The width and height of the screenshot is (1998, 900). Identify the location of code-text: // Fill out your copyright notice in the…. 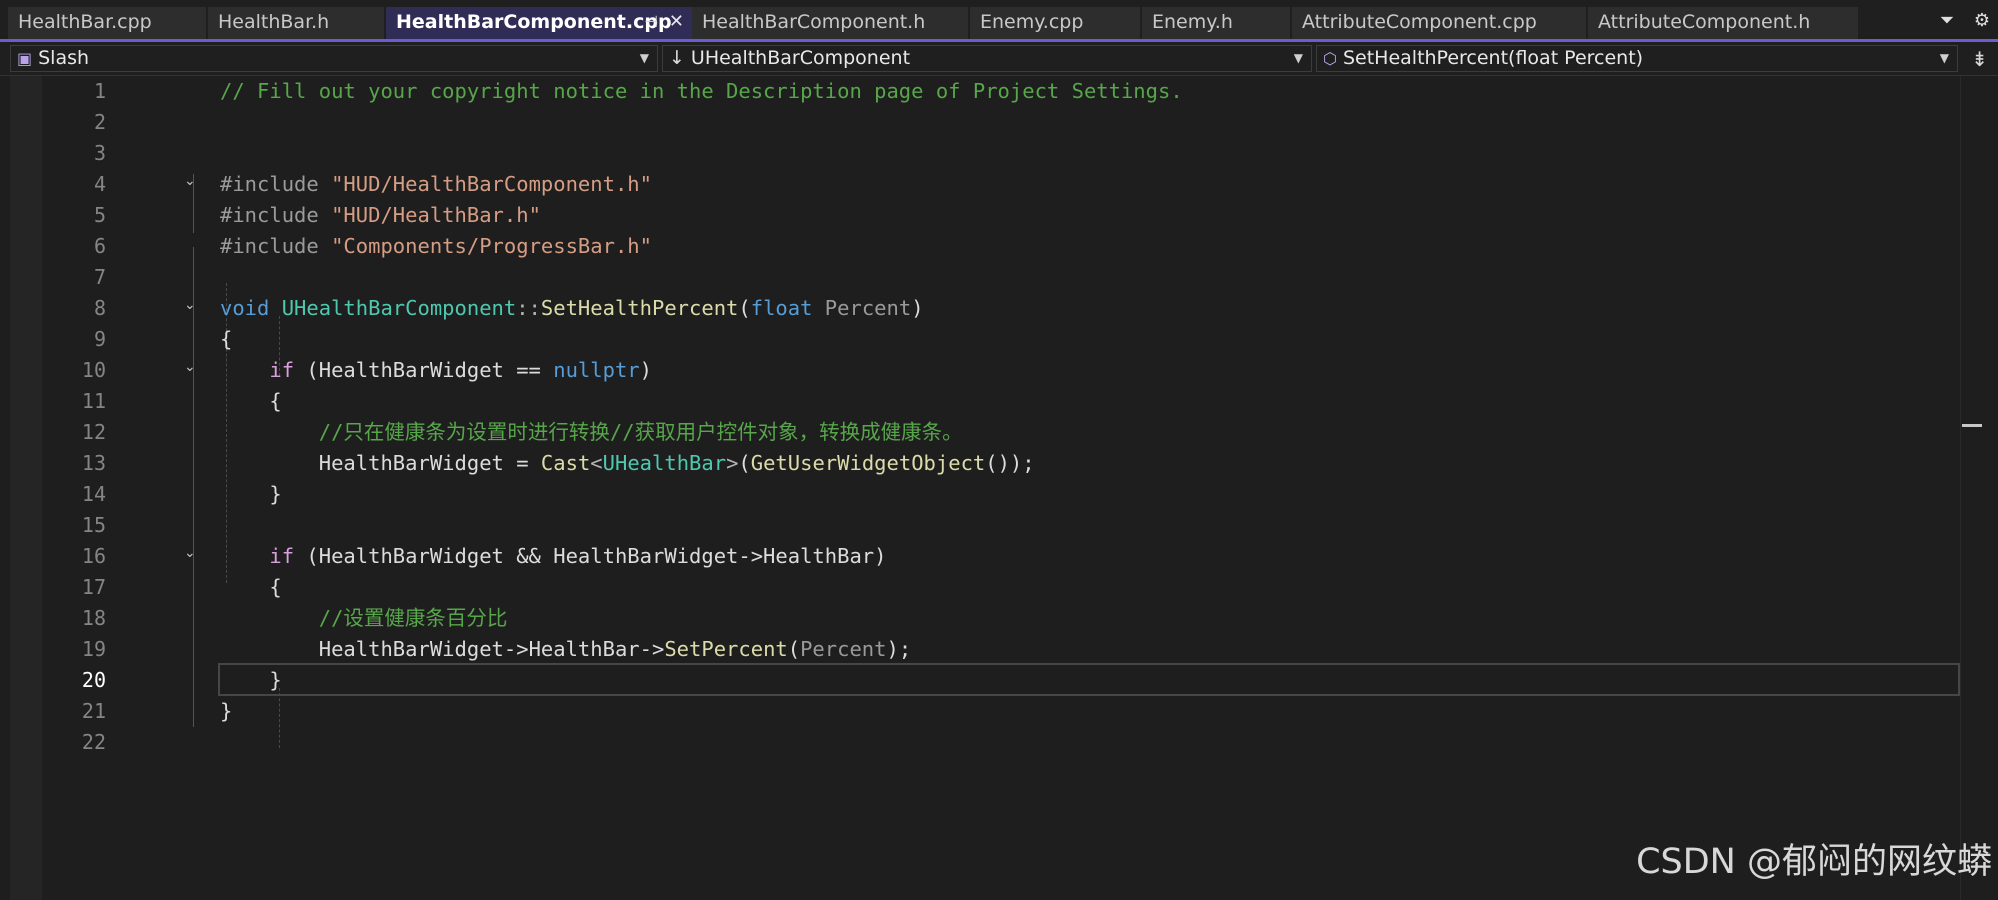
(701, 91).